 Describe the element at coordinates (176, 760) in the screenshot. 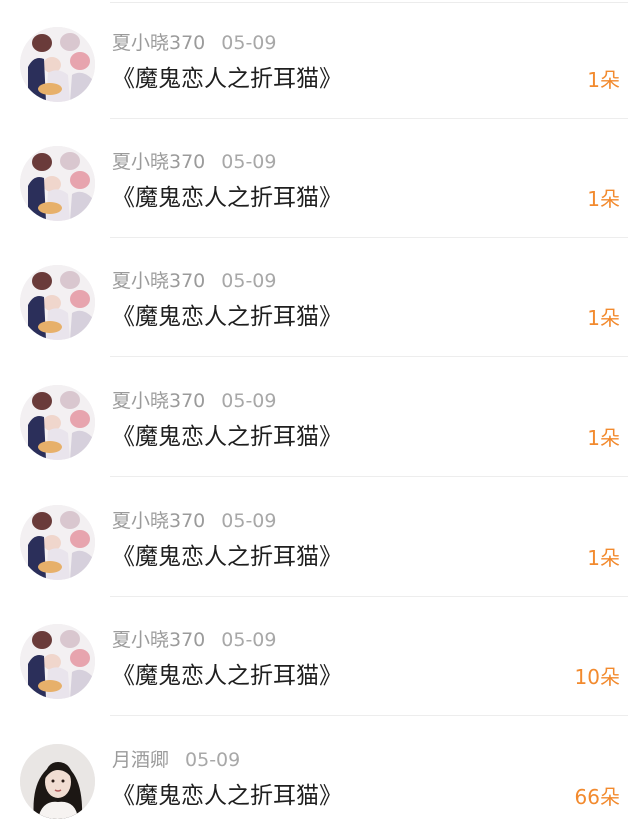

I see `username-line: 月酒卿 05-09` at that location.